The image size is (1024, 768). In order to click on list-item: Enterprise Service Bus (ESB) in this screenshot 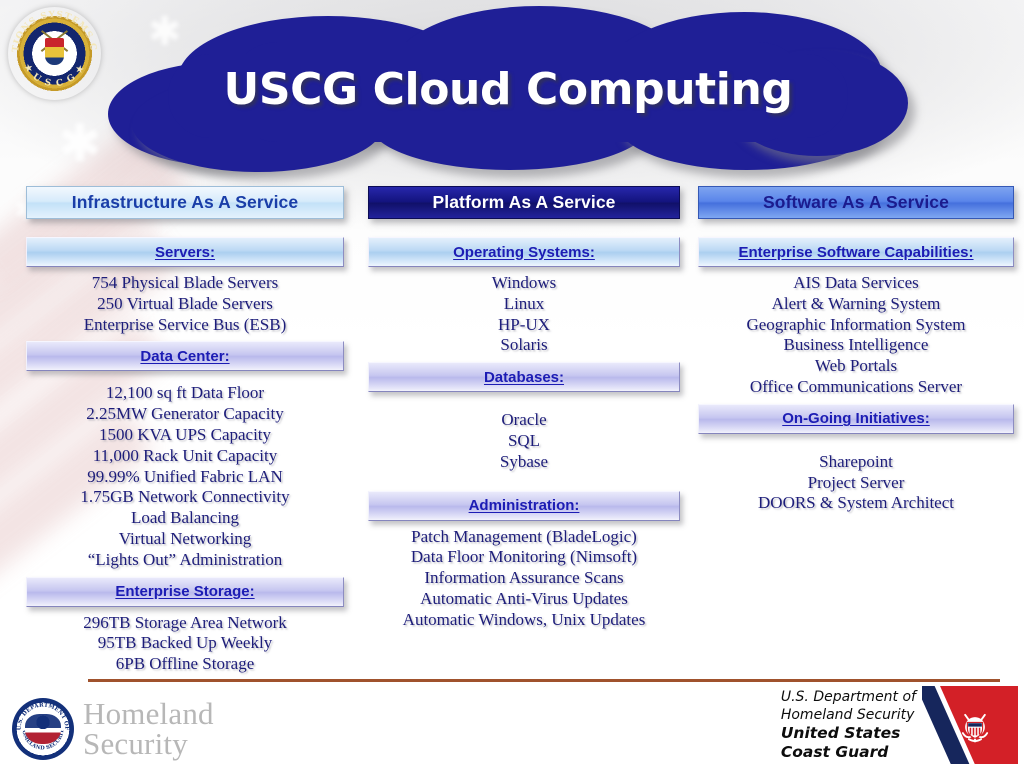, I will do `click(185, 324)`.